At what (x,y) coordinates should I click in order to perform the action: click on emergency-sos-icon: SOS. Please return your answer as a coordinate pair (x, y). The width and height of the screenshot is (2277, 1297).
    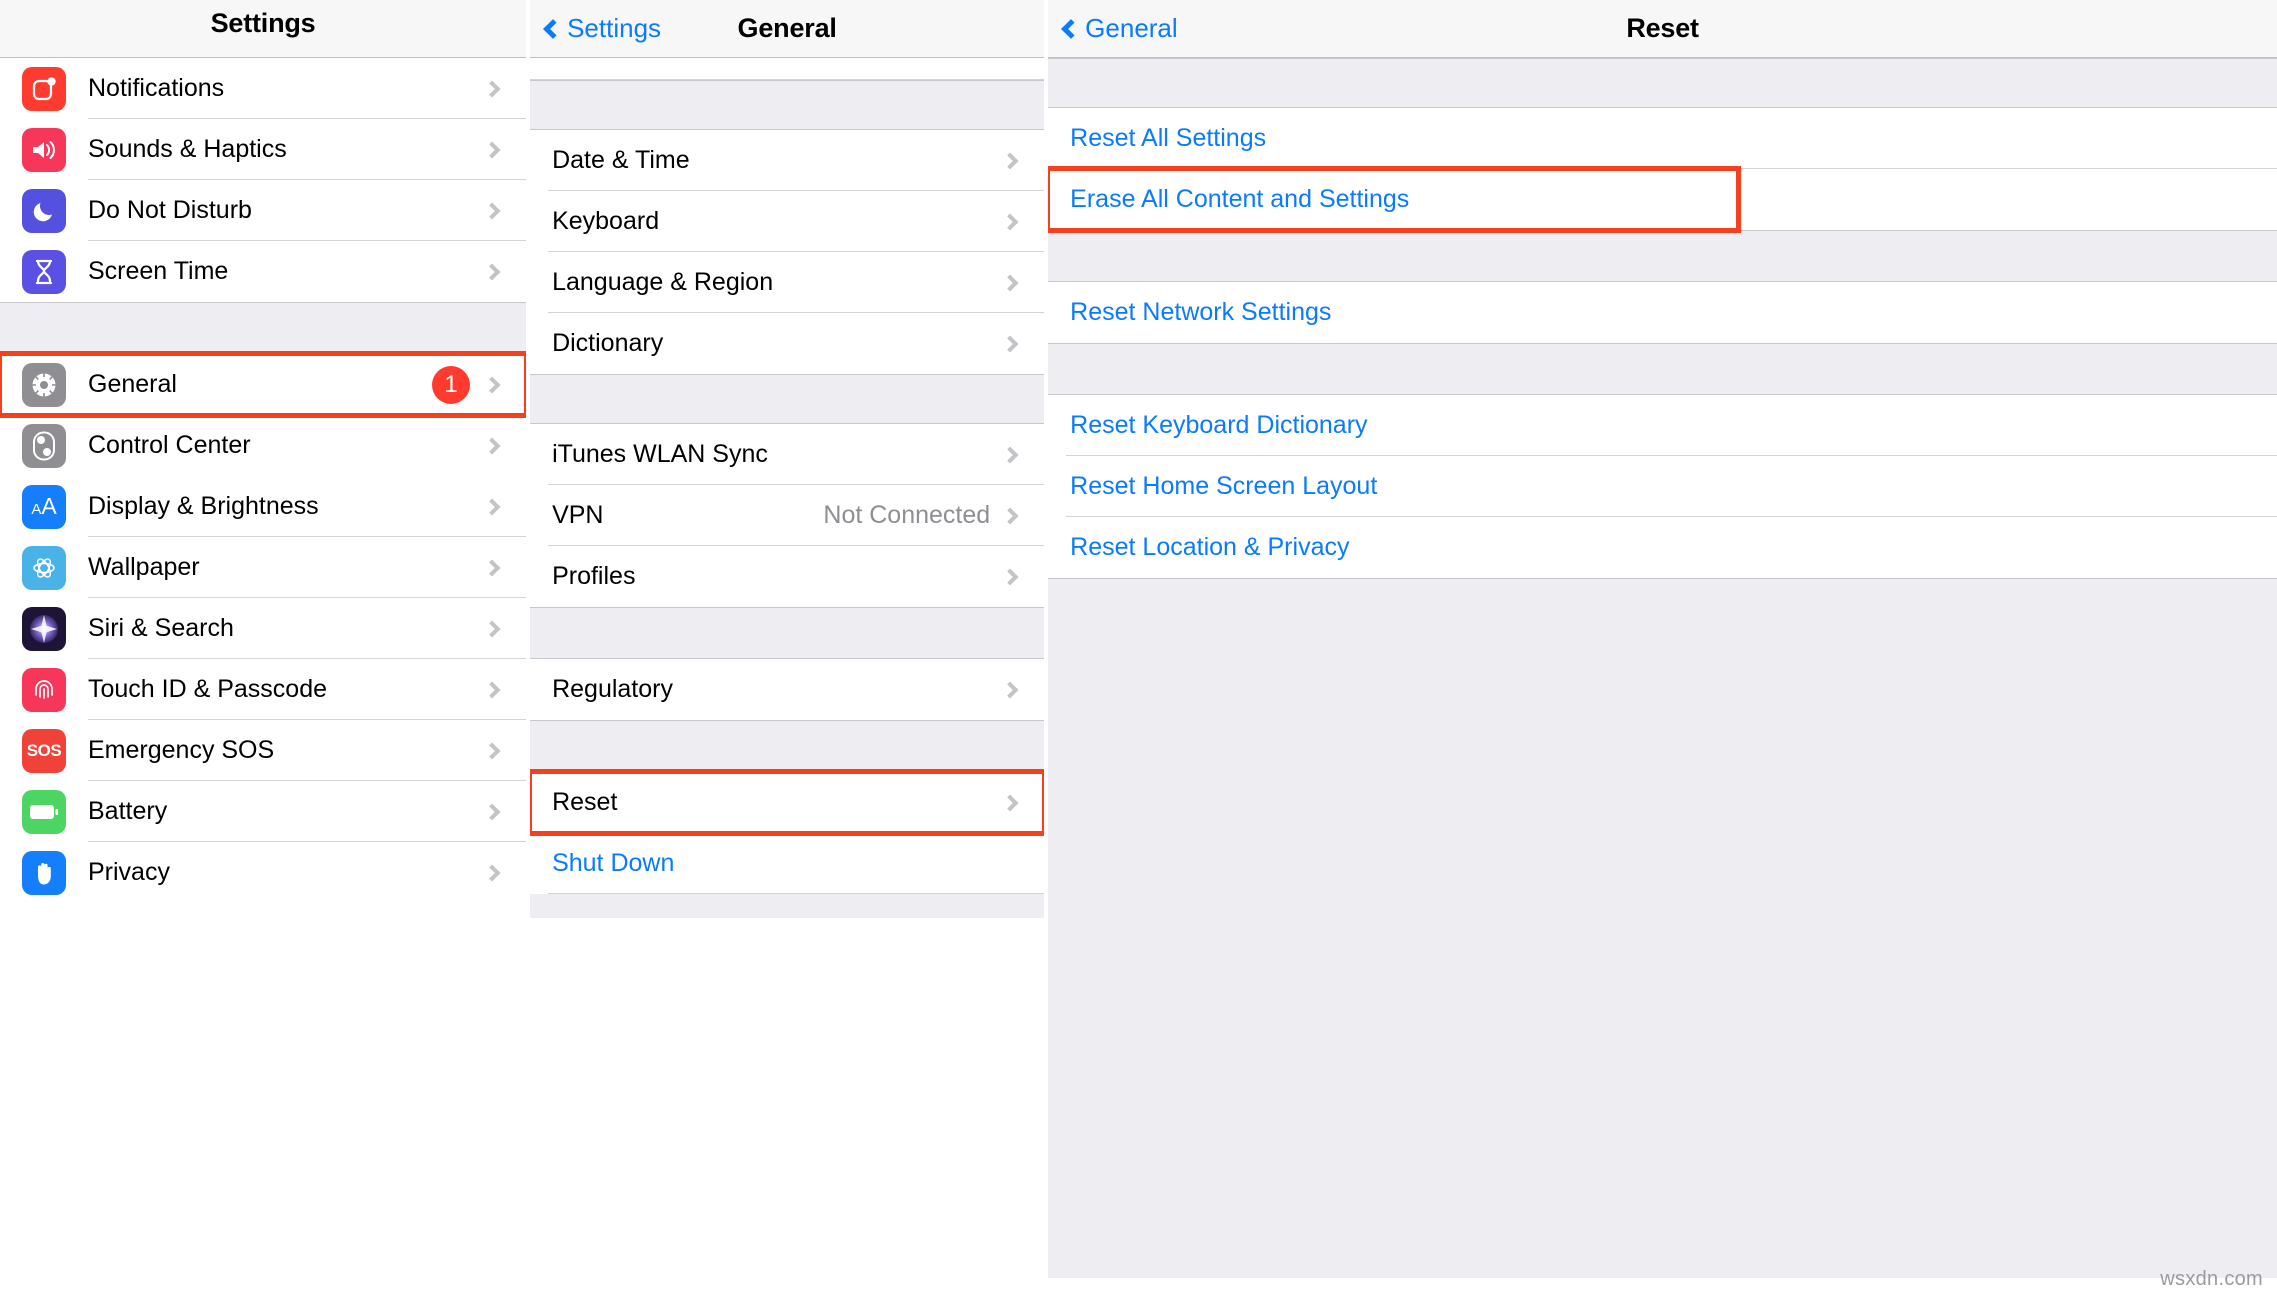
    Looking at the image, I should click on (44, 750).